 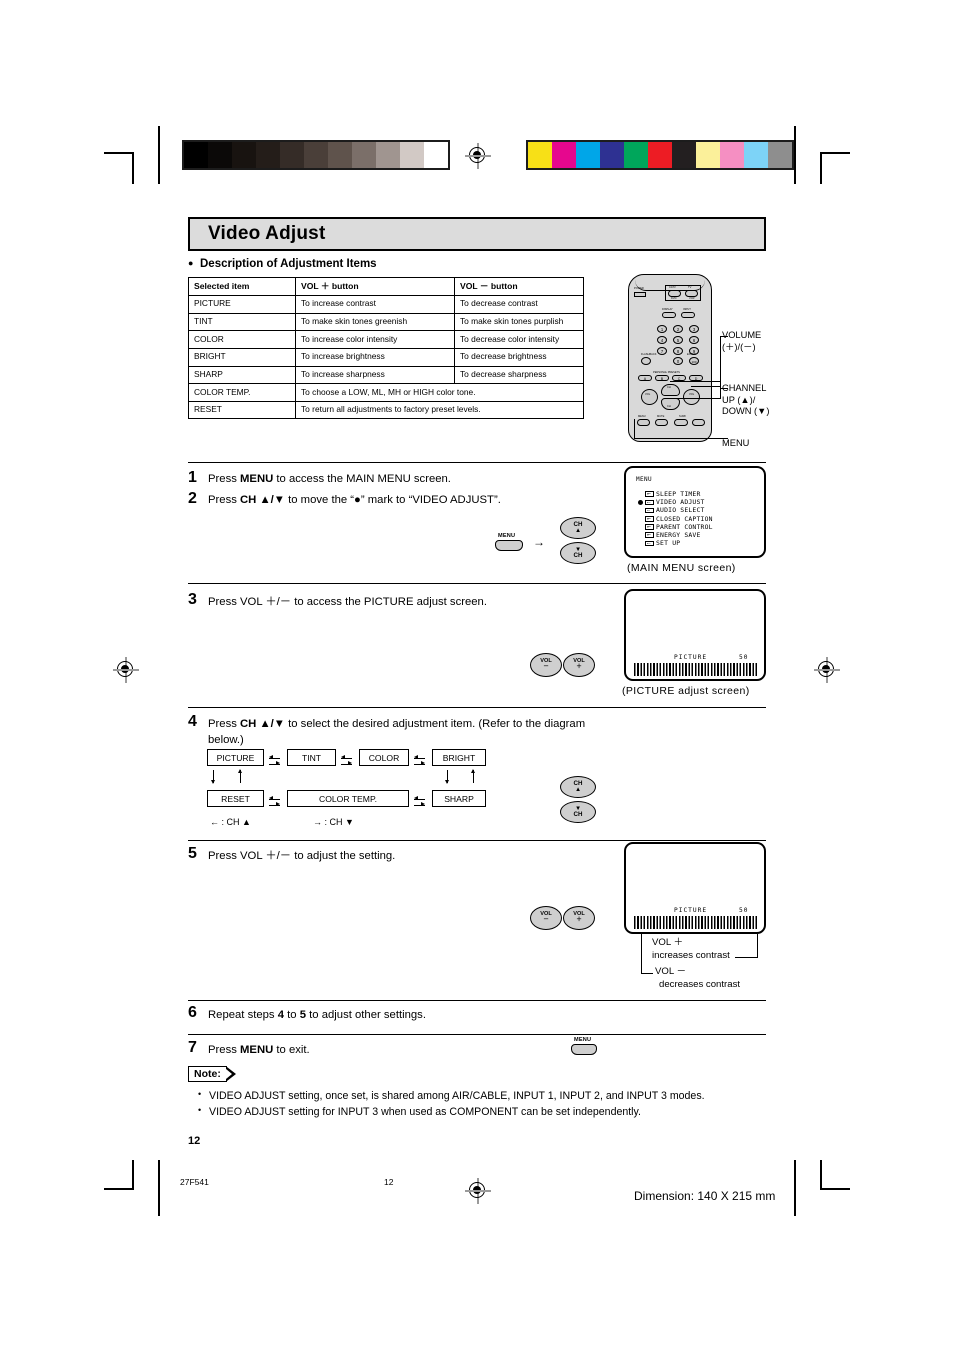 I want to click on picture-adjust-2-label: PICTURE, so click(x=691, y=910).